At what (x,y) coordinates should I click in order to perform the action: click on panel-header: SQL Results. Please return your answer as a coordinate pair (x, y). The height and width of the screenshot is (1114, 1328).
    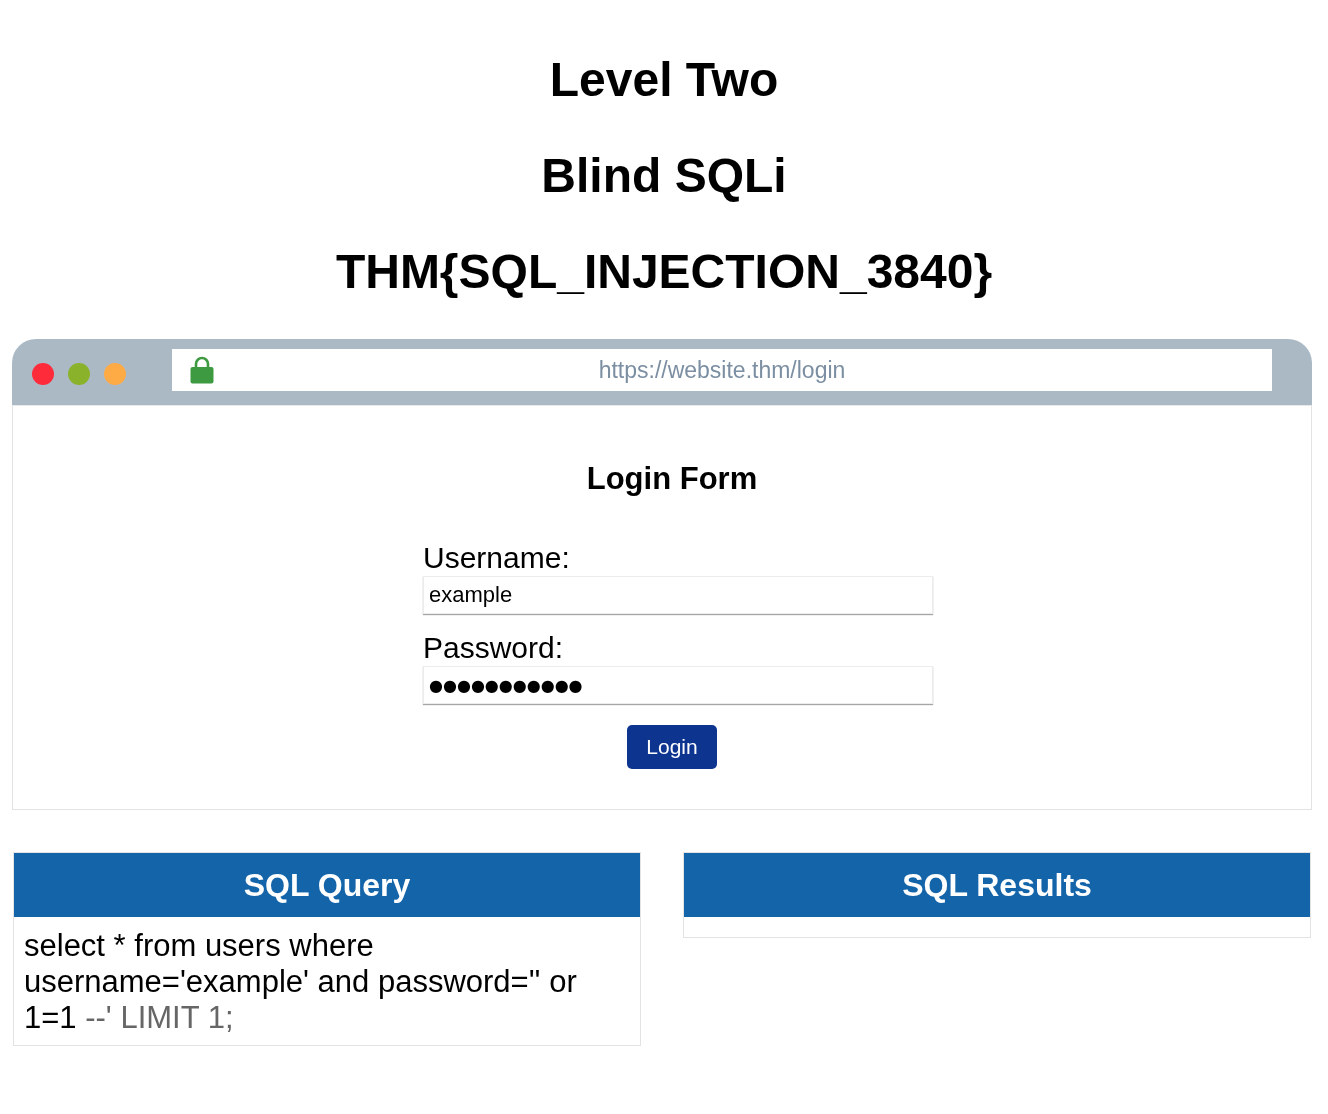
    Looking at the image, I should click on (997, 885).